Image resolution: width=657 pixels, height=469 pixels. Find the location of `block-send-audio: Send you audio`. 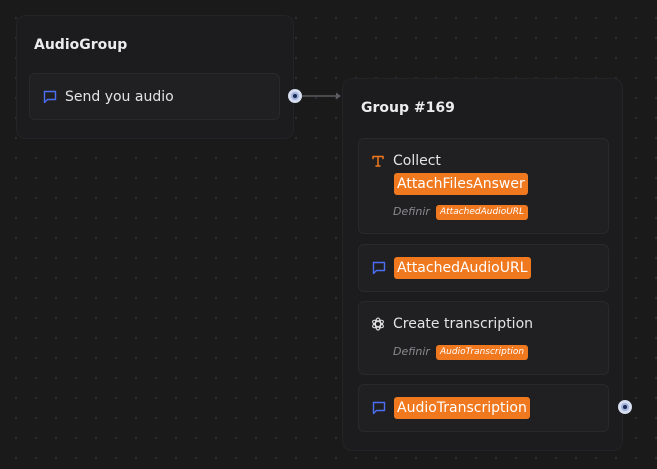

block-send-audio: Send you audio is located at coordinates (154, 96).